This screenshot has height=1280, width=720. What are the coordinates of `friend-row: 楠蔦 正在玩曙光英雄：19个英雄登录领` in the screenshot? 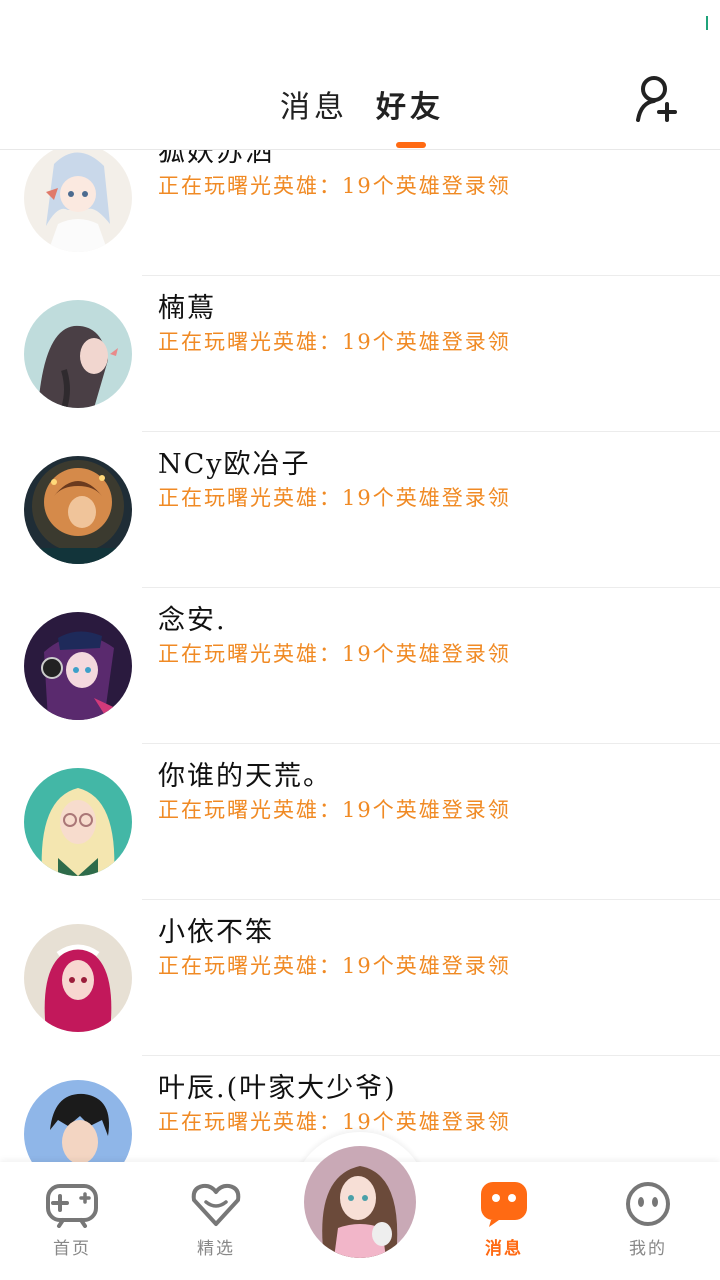 It's located at (360, 354).